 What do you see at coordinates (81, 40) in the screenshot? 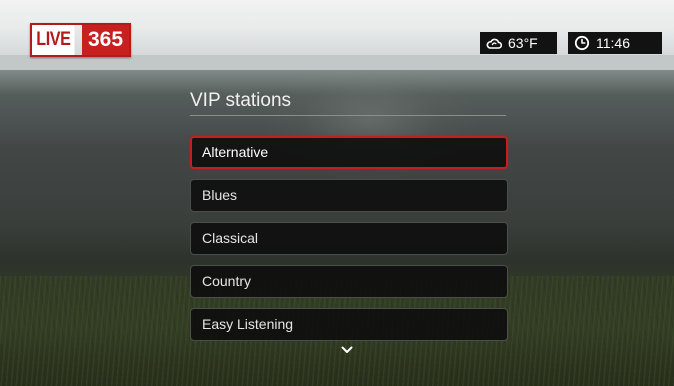
I see `live365-logo: LIVE 365` at bounding box center [81, 40].